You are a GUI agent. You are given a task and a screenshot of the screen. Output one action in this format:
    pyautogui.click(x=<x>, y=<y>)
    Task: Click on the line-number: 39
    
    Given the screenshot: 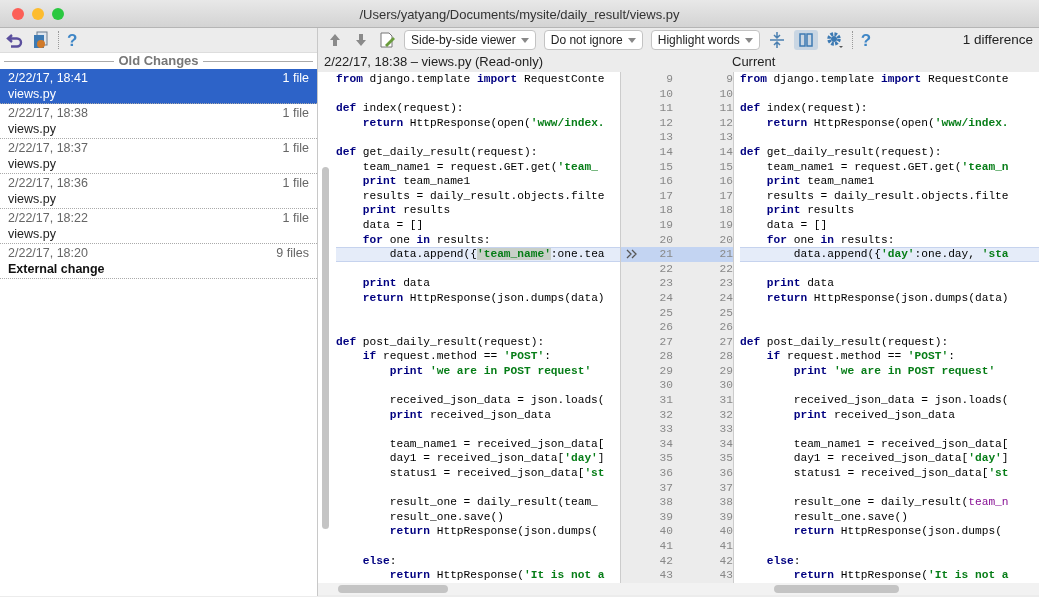 What is the action you would take?
    pyautogui.click(x=725, y=517)
    